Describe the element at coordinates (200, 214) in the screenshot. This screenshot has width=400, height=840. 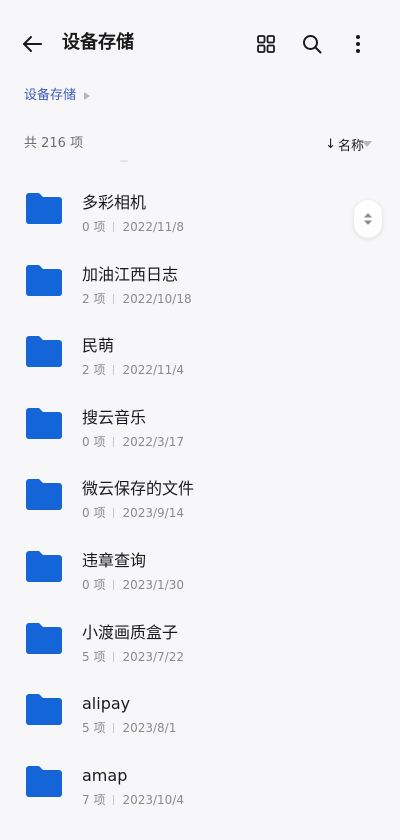
I see `list-item: 多彩相机 0 项 2022/11/8` at that location.